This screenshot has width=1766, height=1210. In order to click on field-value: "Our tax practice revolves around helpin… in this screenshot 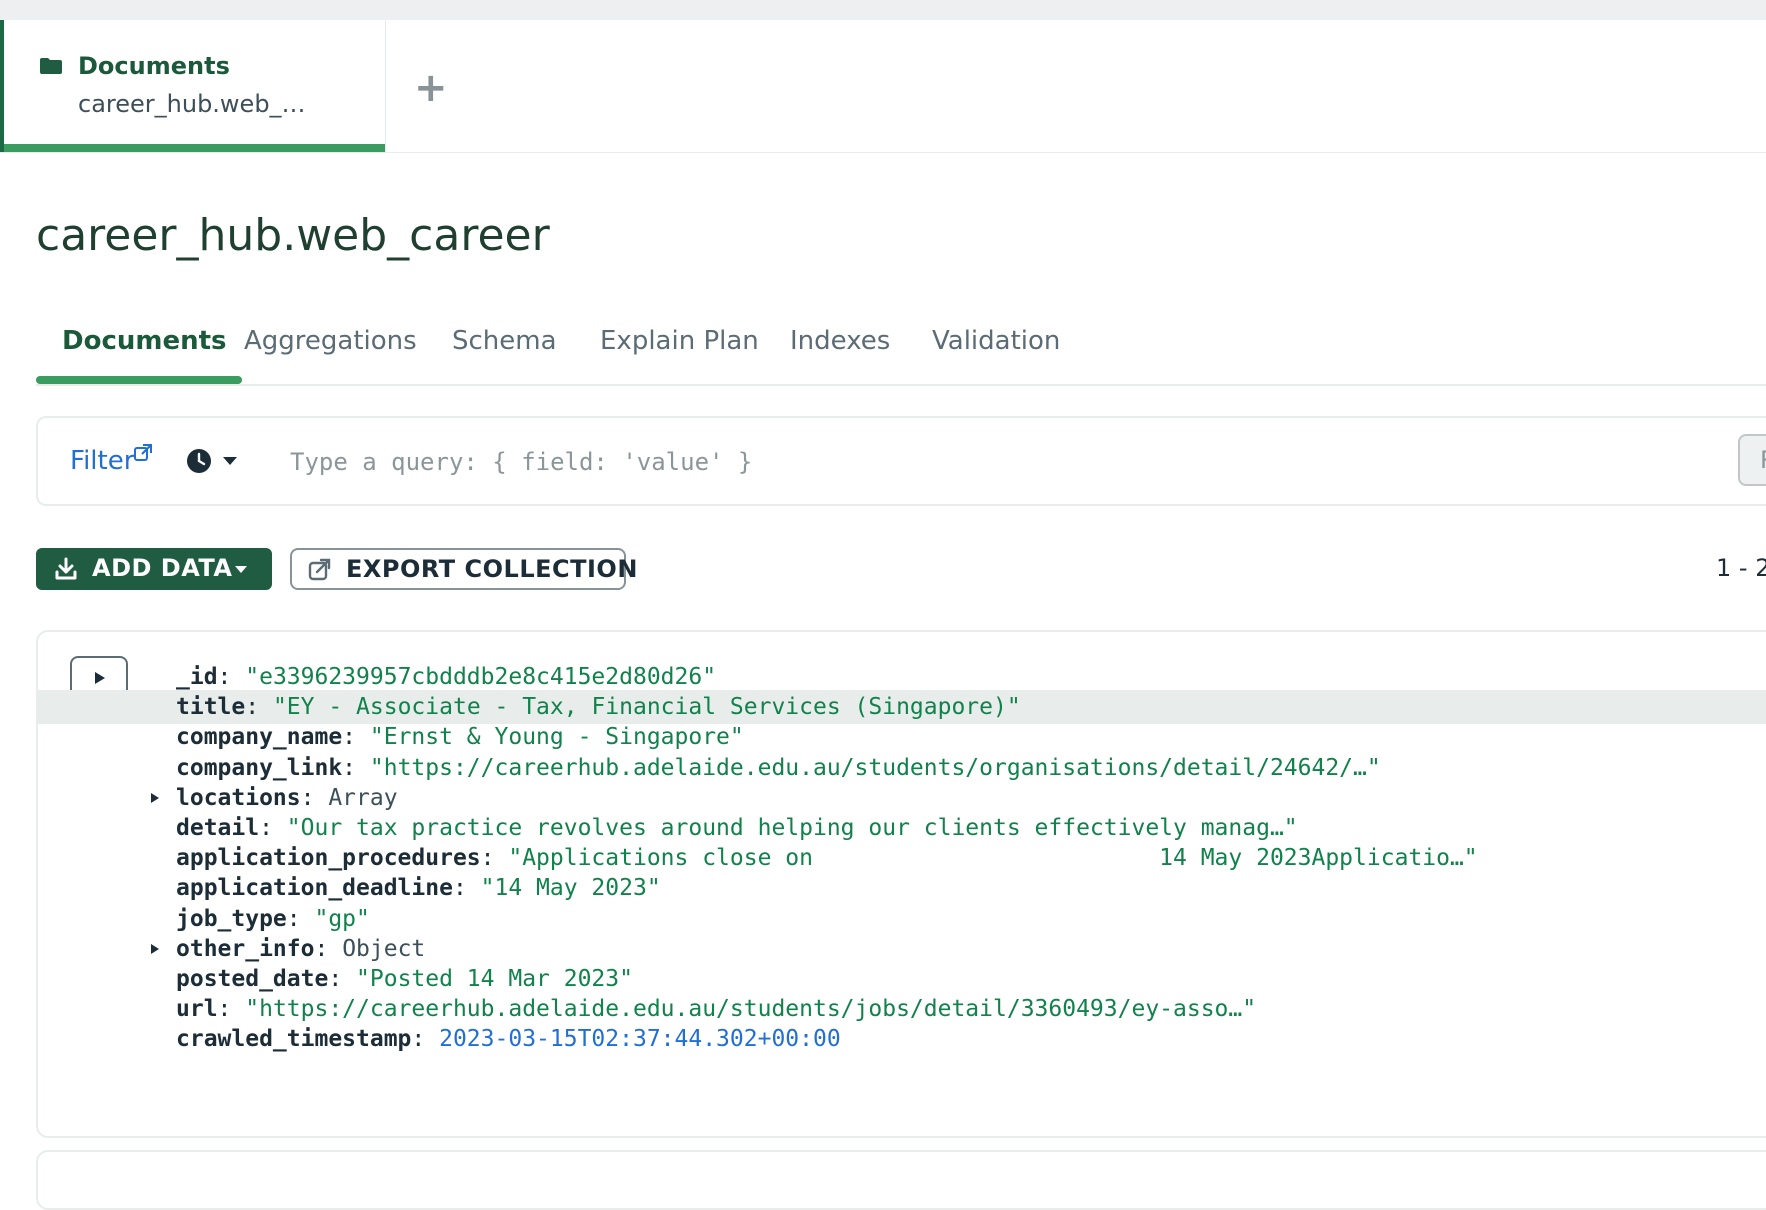, I will do `click(792, 828)`.